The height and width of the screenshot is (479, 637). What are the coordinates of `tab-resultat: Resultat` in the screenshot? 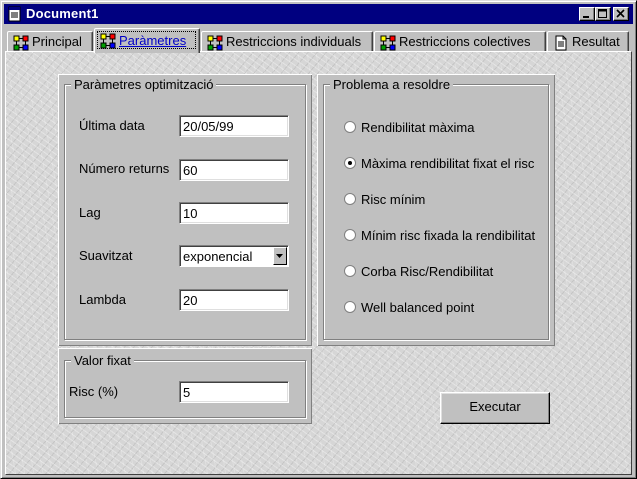 It's located at (588, 41).